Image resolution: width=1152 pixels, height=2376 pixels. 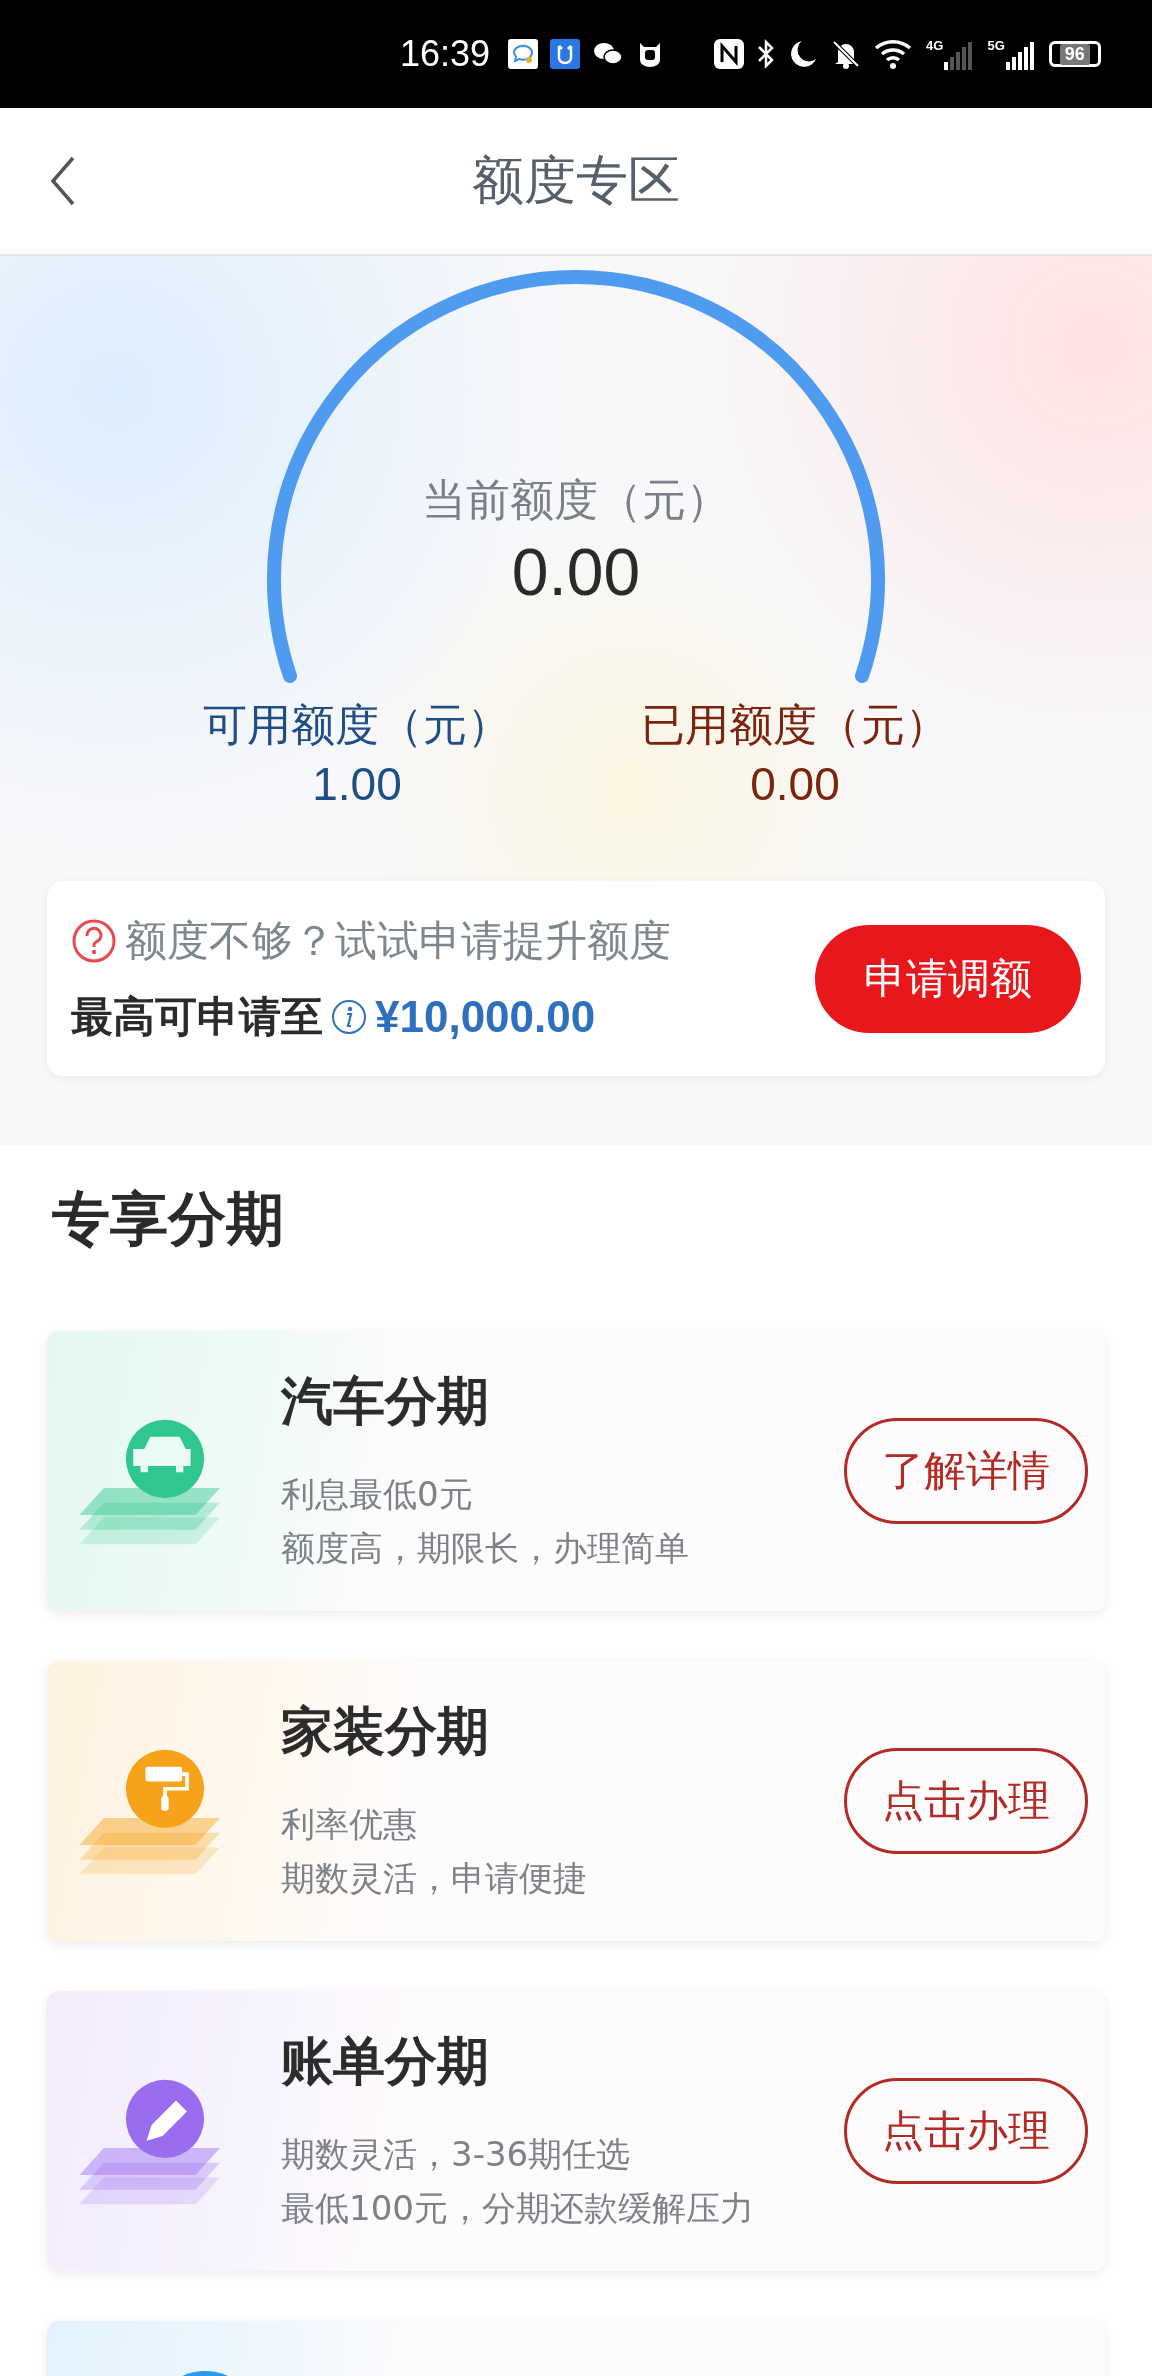 I want to click on product-description: 期数灵活，申请便捷, so click(x=434, y=1878).